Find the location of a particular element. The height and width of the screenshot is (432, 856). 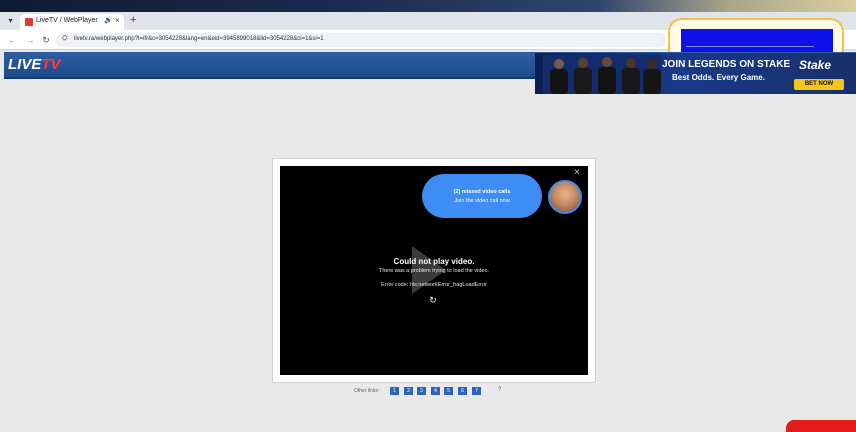

forward-button: → is located at coordinates (30, 40).